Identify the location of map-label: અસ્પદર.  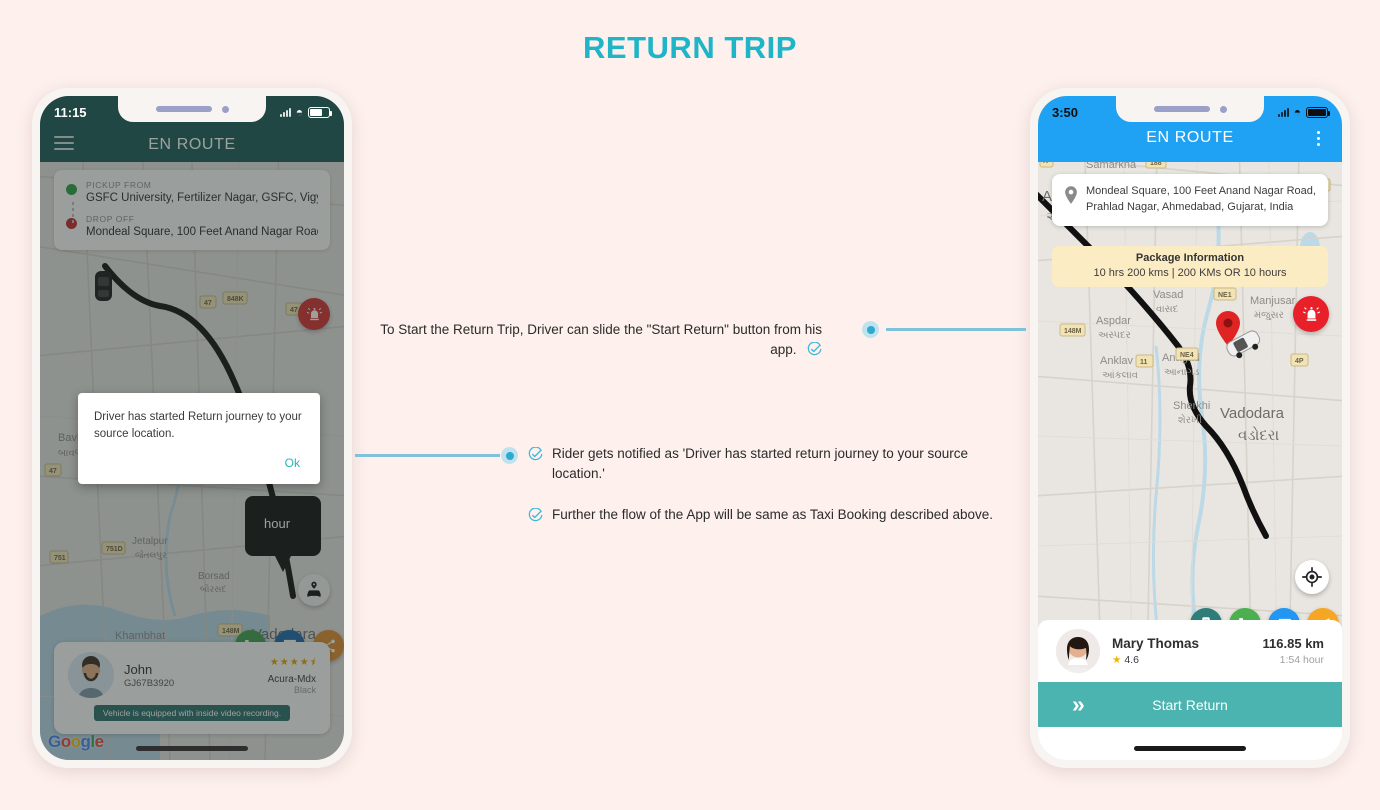
(1114, 335).